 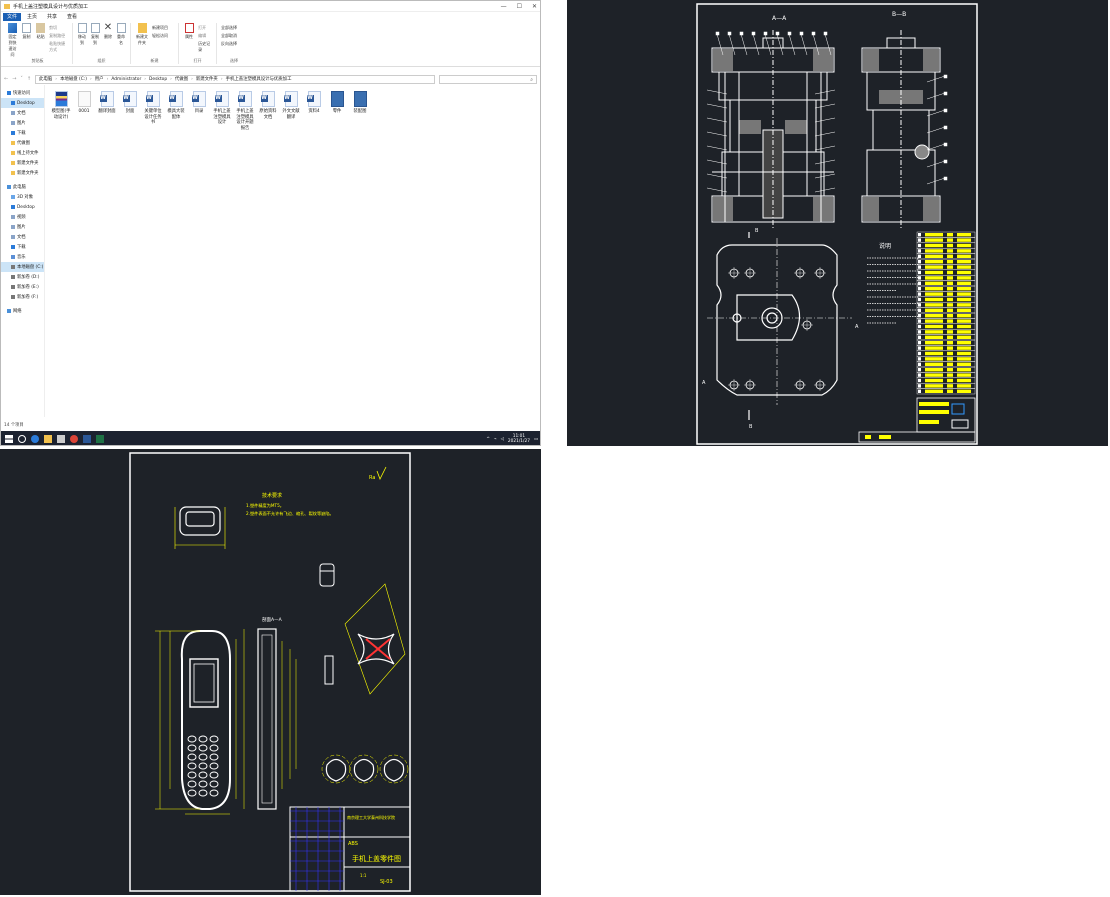 What do you see at coordinates (22, 217) in the screenshot?
I see `sidebar-item: 视频` at bounding box center [22, 217].